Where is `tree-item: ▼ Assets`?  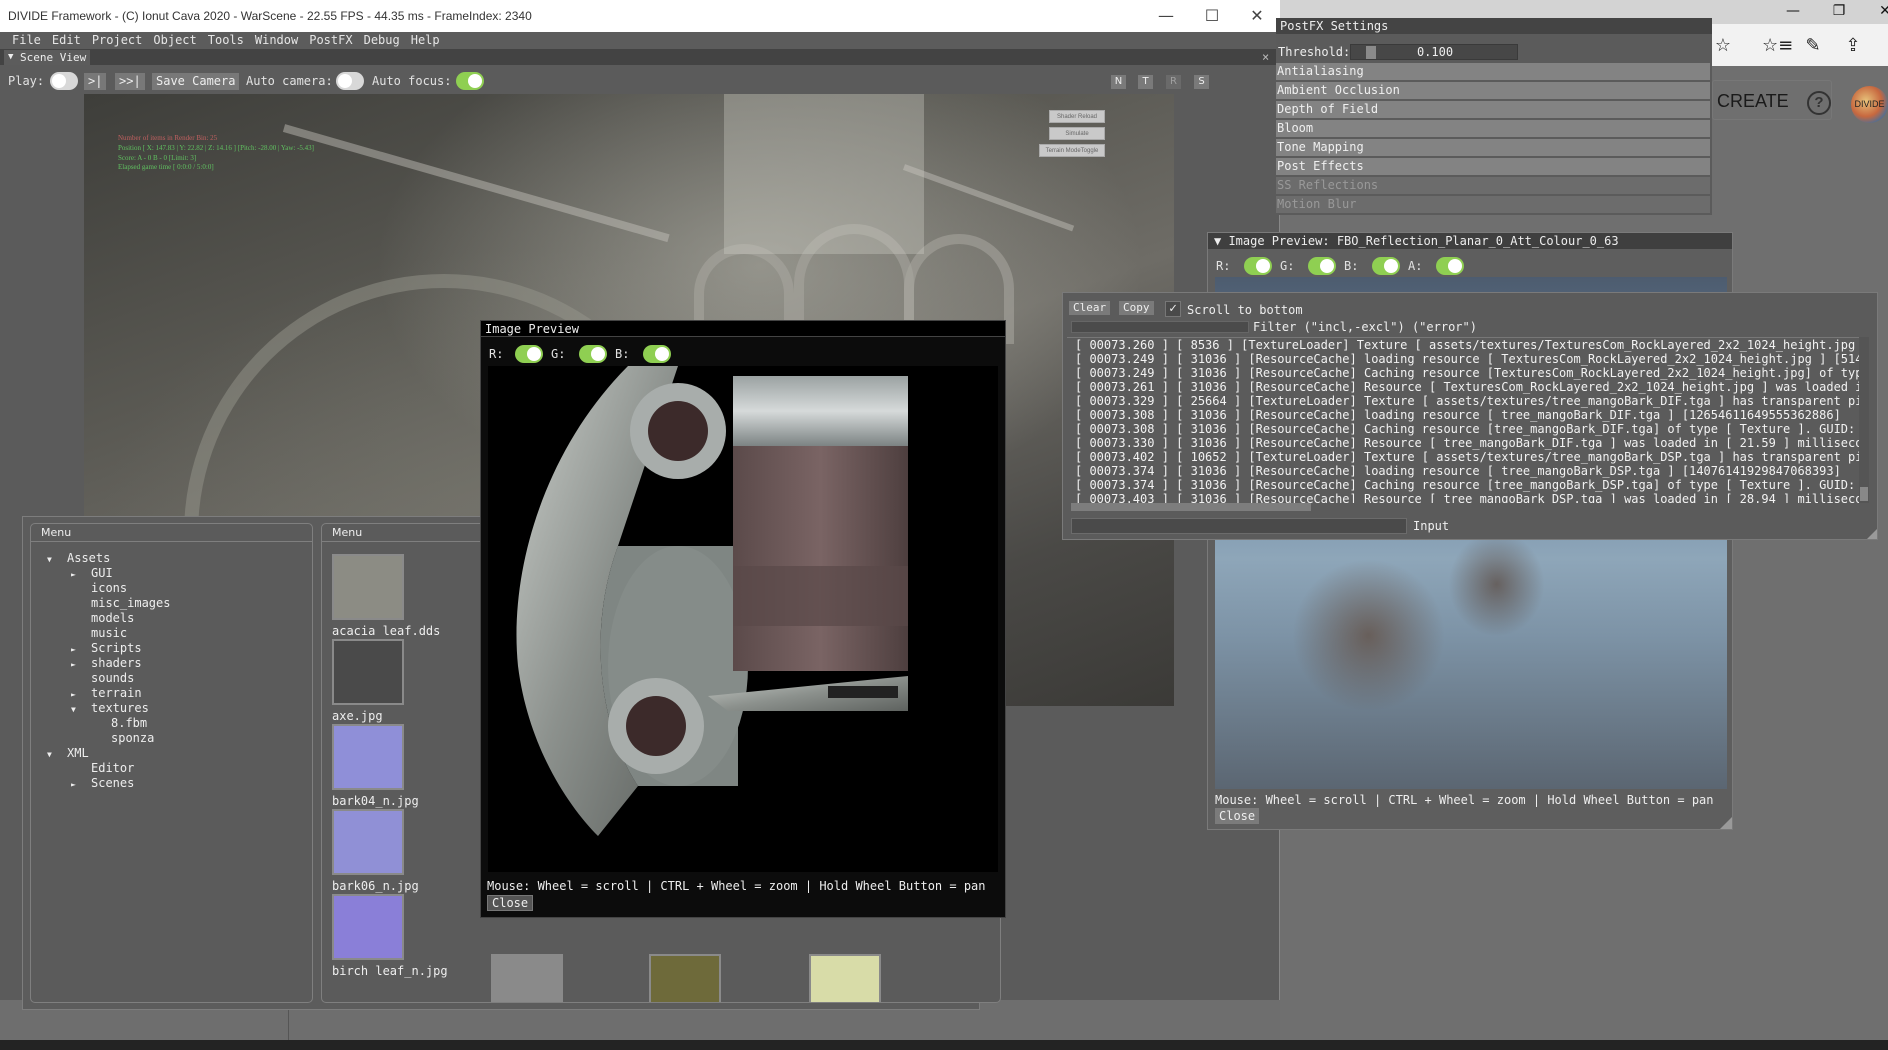 tree-item: ▼ Assets is located at coordinates (78, 559).